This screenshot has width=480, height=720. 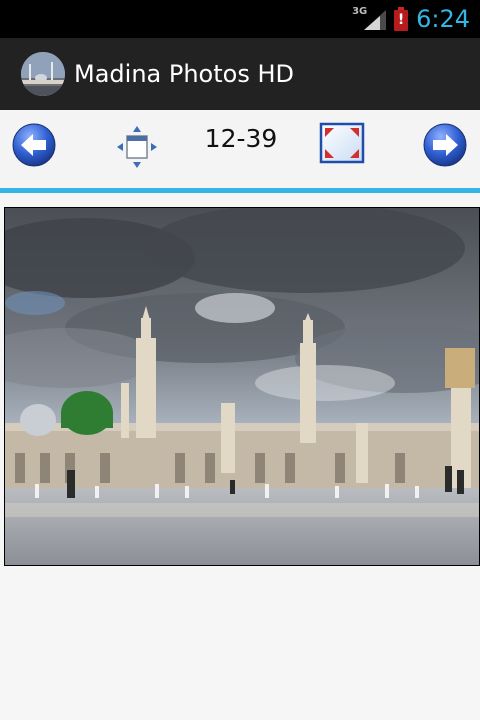 What do you see at coordinates (184, 74) in the screenshot?
I see `app-title: Madina Photos HD` at bounding box center [184, 74].